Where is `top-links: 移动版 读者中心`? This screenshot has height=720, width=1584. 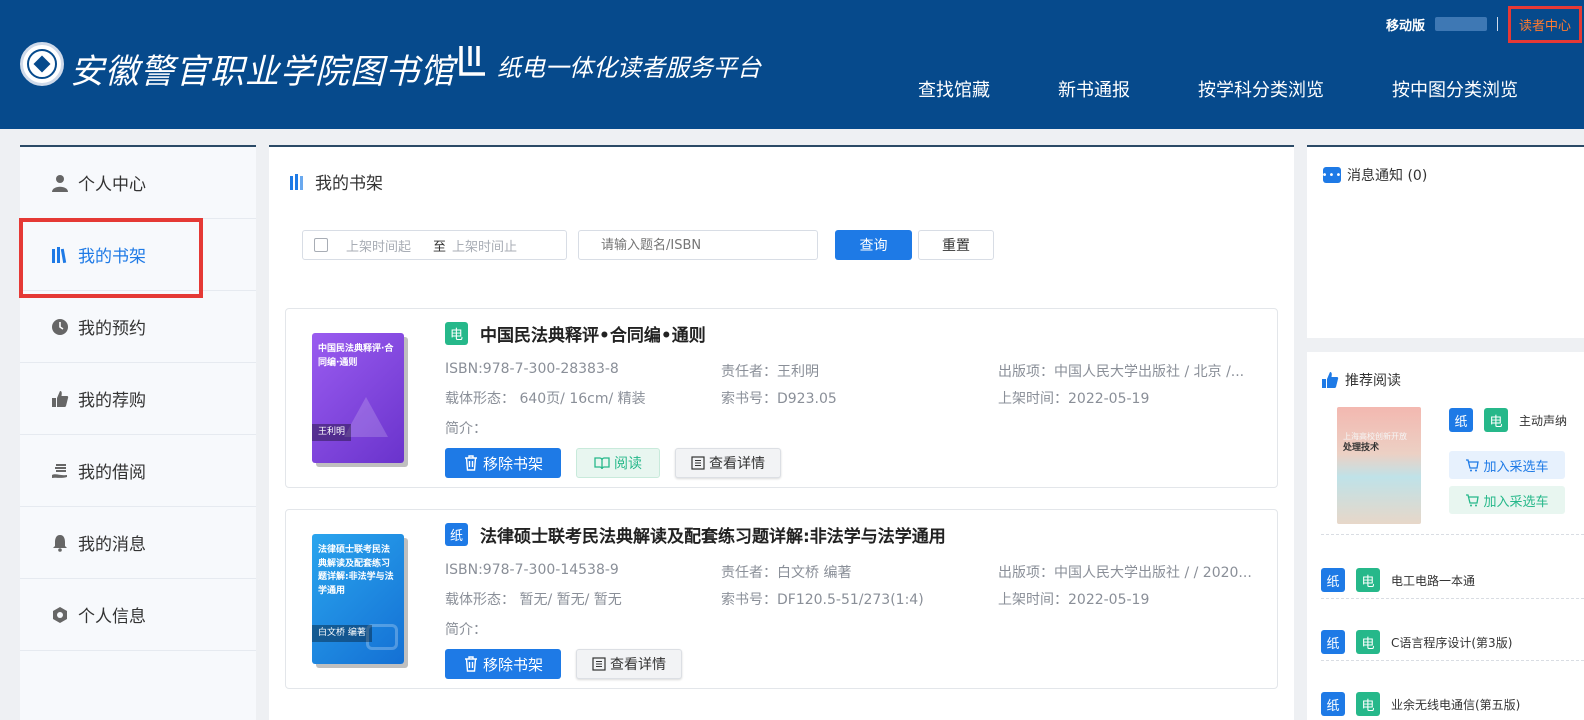 top-links: 移动版 读者中心 is located at coordinates (1484, 24).